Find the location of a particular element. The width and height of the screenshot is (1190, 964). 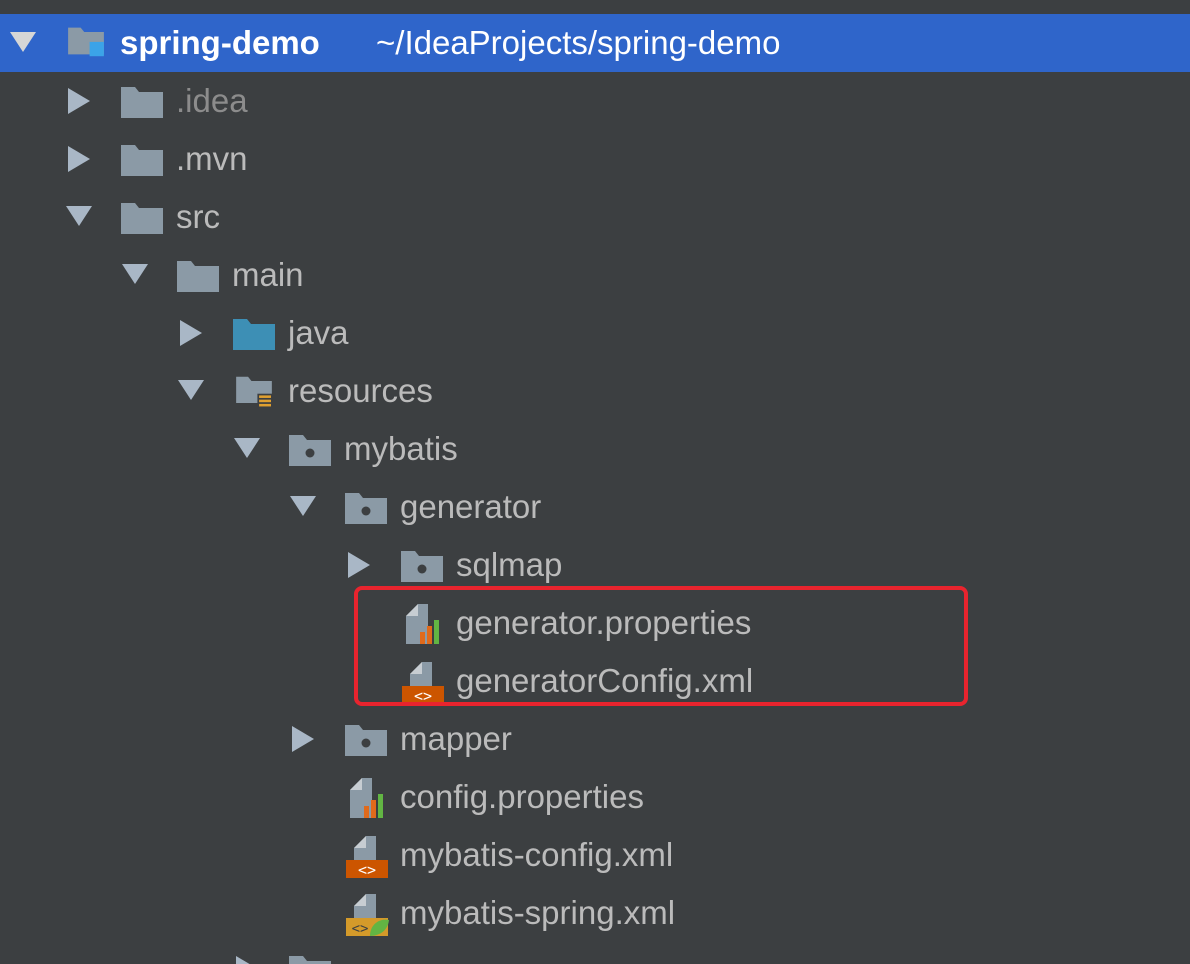

folder-label: main is located at coordinates (268, 274).